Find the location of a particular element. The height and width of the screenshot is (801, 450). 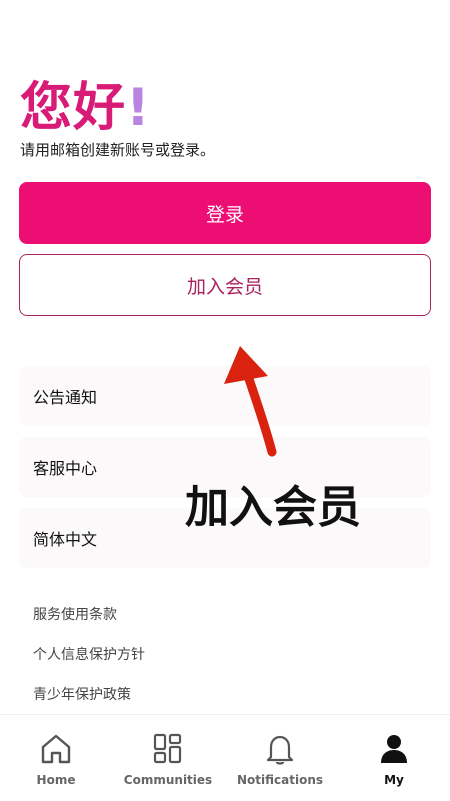

bell-icon is located at coordinates (280, 750).